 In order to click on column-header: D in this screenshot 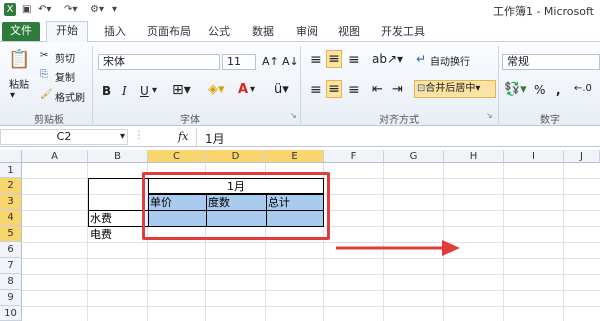, I will do `click(236, 156)`.